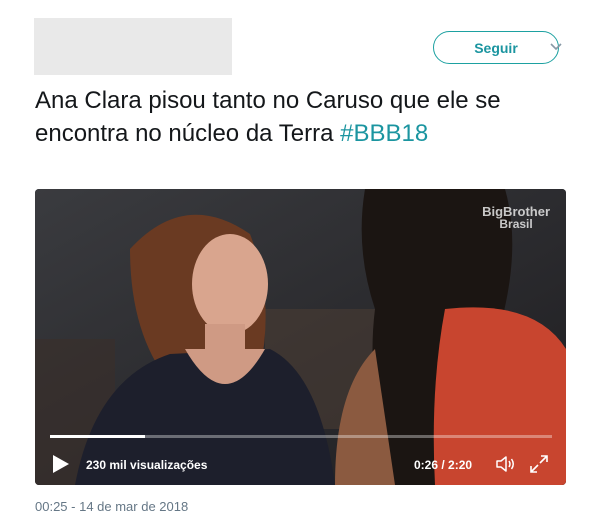  What do you see at coordinates (111, 506) in the screenshot?
I see `tweet-timestamp: 00:25 - 14 de mar de 2018` at bounding box center [111, 506].